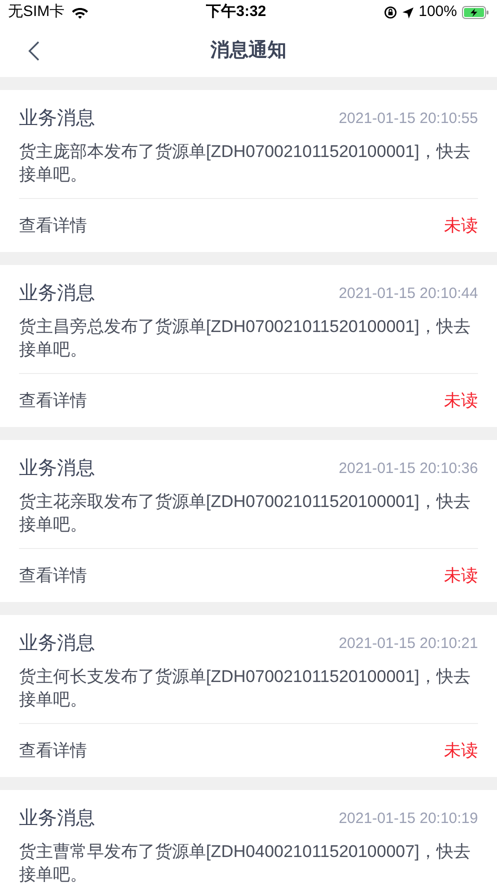 The width and height of the screenshot is (497, 883). I want to click on carrier-text: 无SIM卡, so click(36, 12).